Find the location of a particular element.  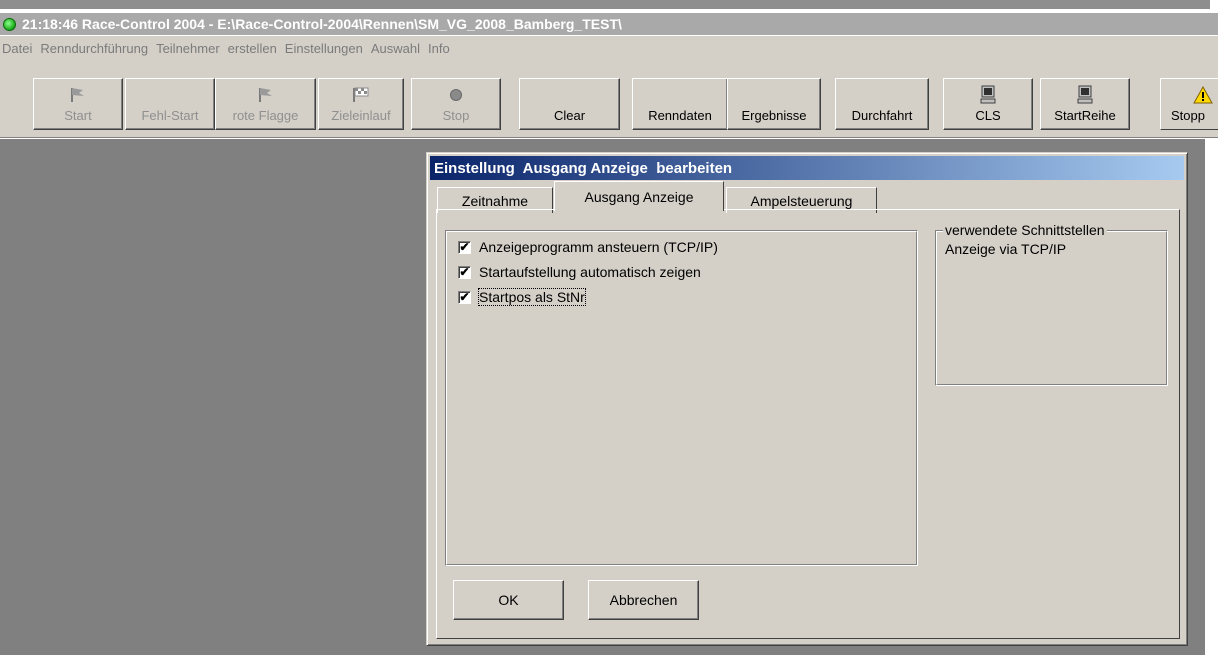

stop-button: Stop is located at coordinates (456, 104).